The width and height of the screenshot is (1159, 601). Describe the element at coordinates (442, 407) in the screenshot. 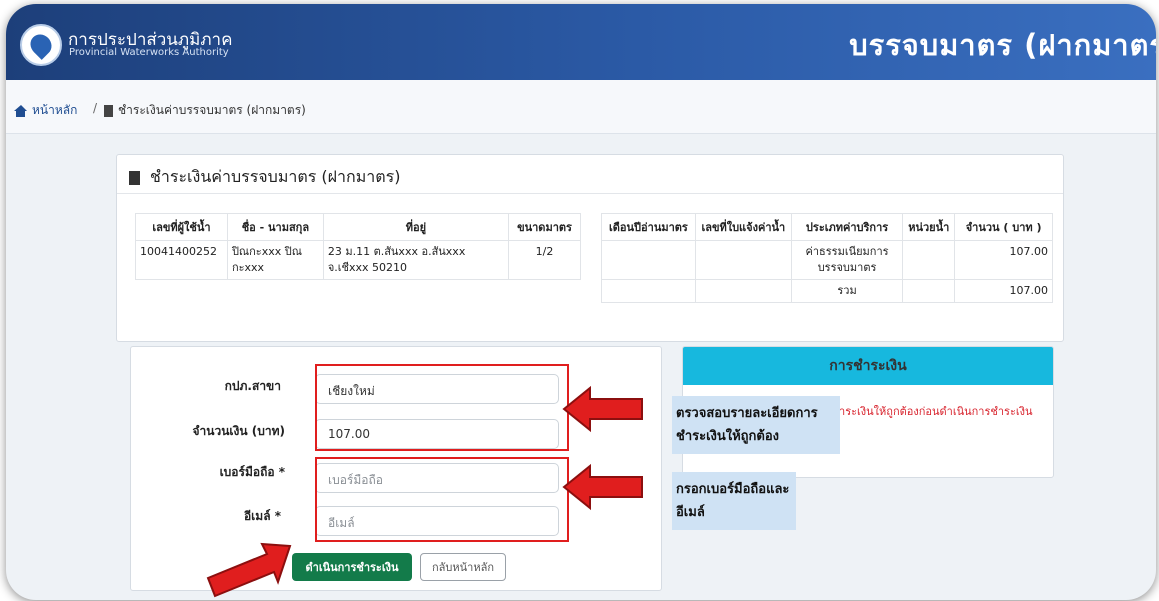

I see `highlight-box-verify` at that location.